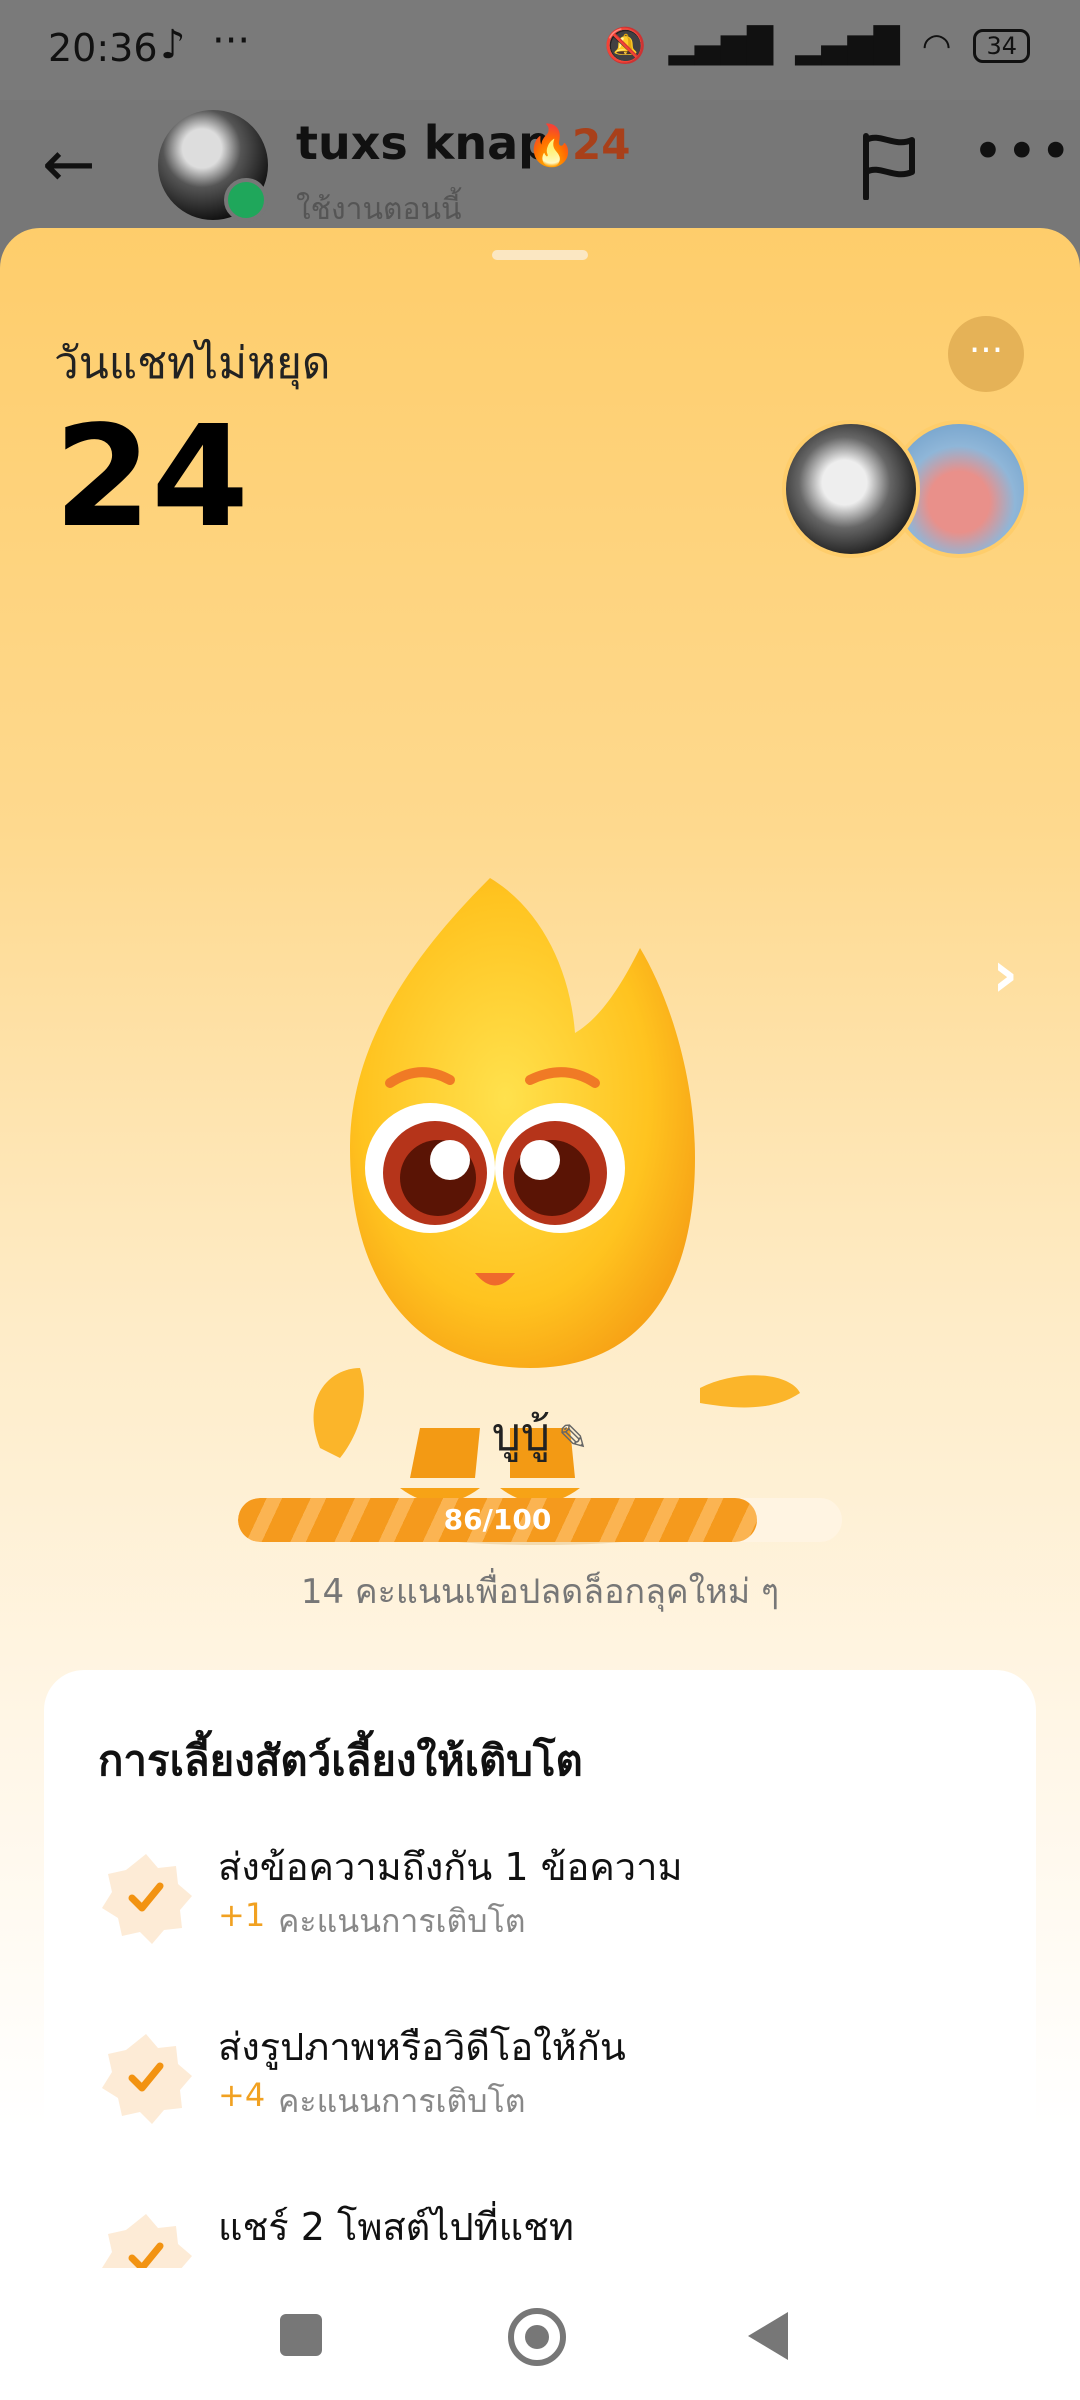 The width and height of the screenshot is (1080, 2400). Describe the element at coordinates (540, 255) in the screenshot. I see `drag-handle` at that location.